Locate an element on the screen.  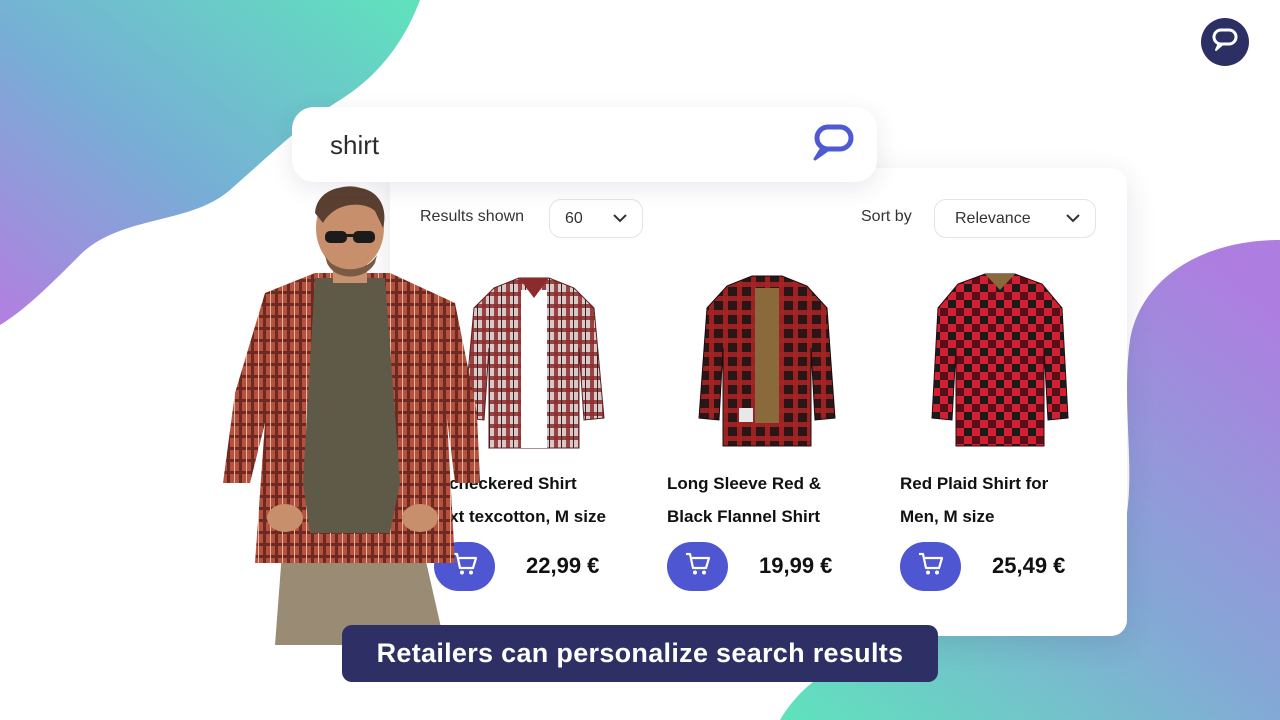
brand-logo is located at coordinates (1225, 42).